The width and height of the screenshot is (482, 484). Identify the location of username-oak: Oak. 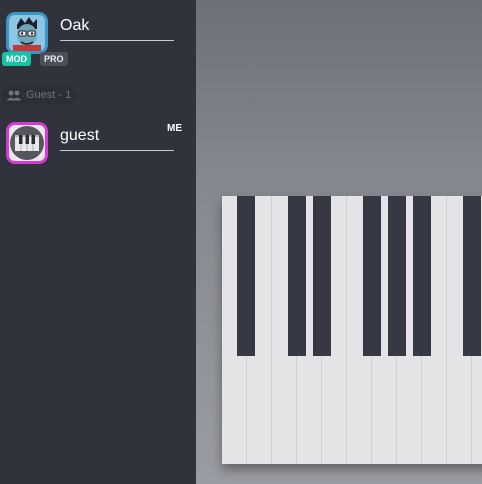
(117, 28).